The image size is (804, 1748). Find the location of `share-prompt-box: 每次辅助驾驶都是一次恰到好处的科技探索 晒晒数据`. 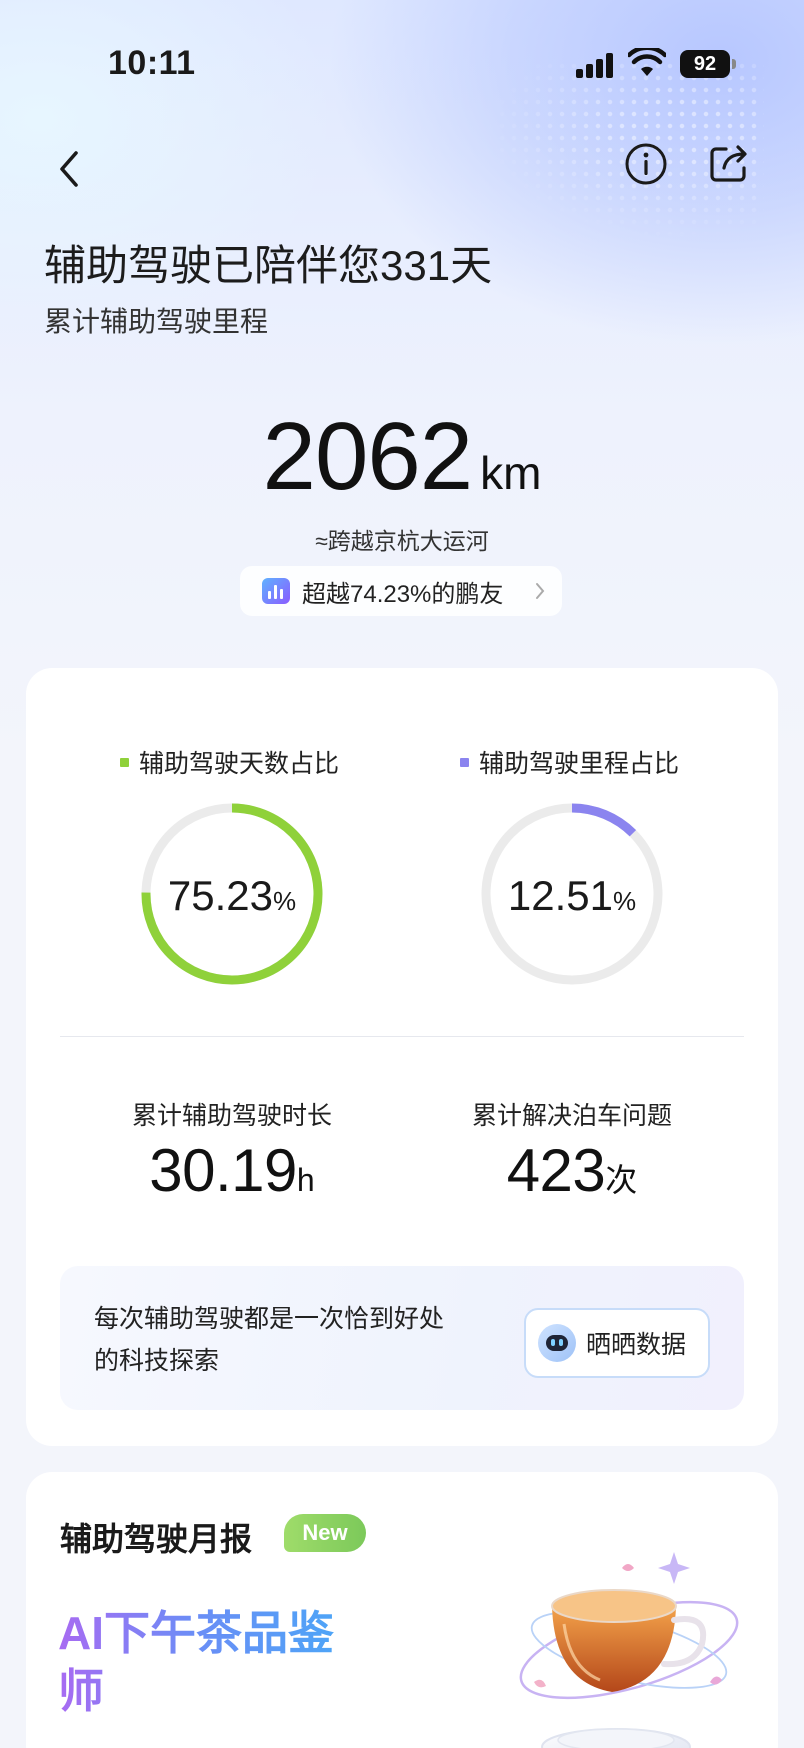

share-prompt-box: 每次辅助驾驶都是一次恰到好处的科技探索 晒晒数据 is located at coordinates (402, 1338).